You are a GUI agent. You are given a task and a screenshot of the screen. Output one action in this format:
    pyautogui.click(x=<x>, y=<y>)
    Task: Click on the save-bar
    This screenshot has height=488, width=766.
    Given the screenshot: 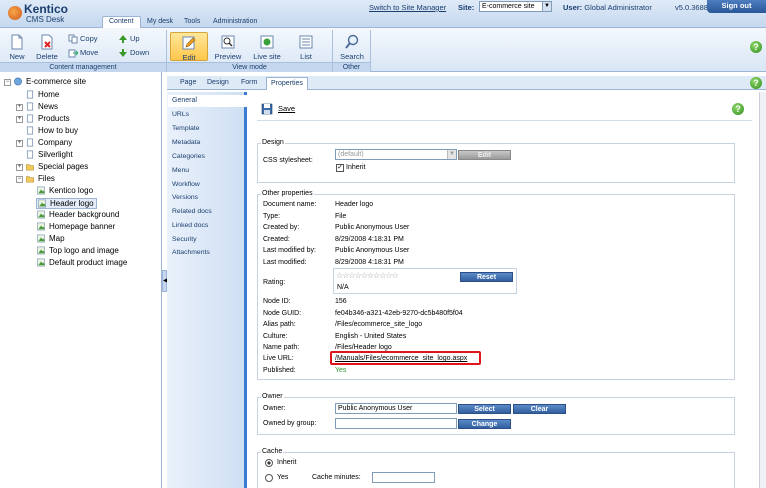 What is the action you would take?
    pyautogui.click(x=504, y=110)
    